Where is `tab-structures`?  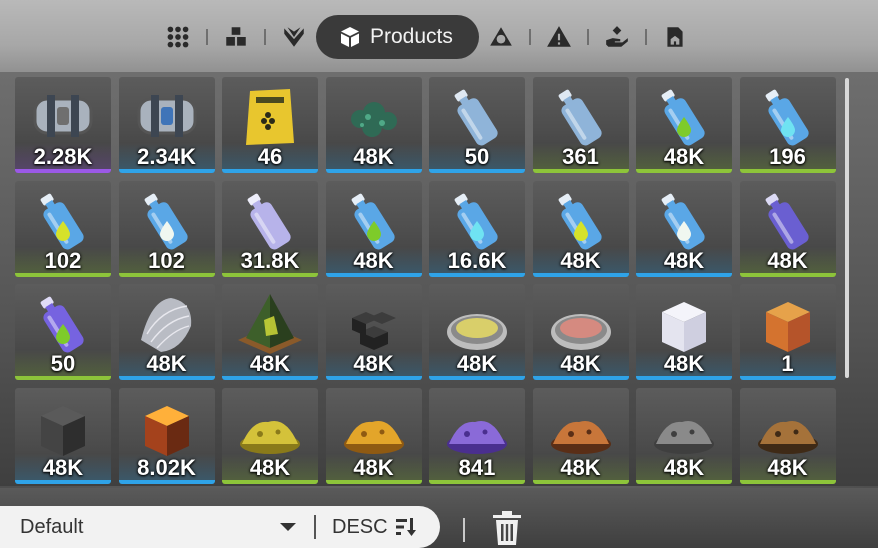
tab-structures is located at coordinates (236, 37).